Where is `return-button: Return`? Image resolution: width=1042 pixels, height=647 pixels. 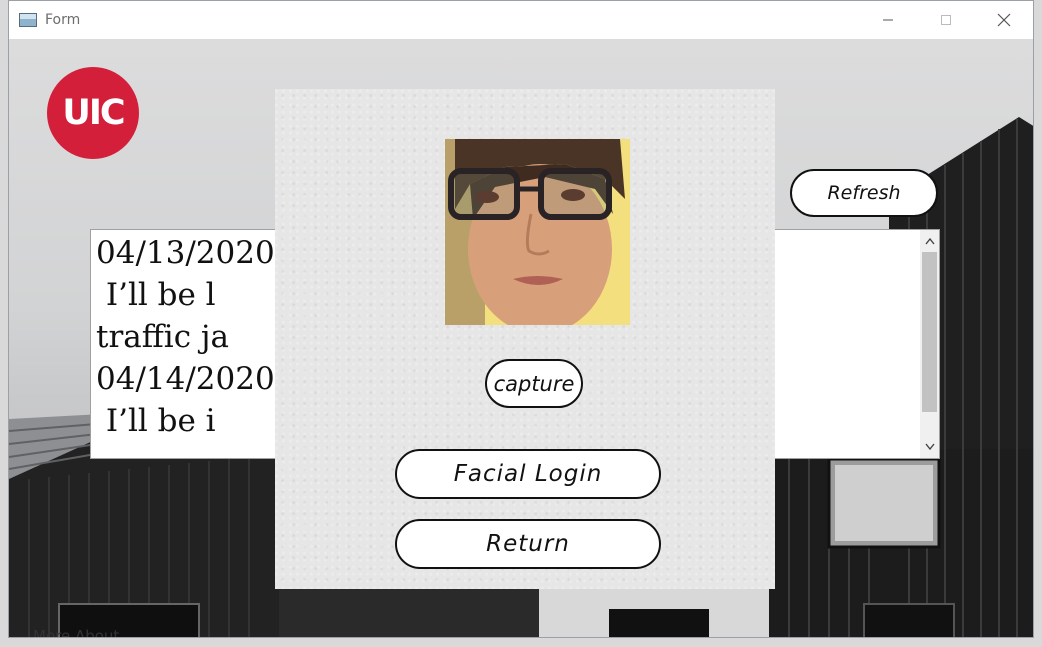
return-button: Return is located at coordinates (528, 544).